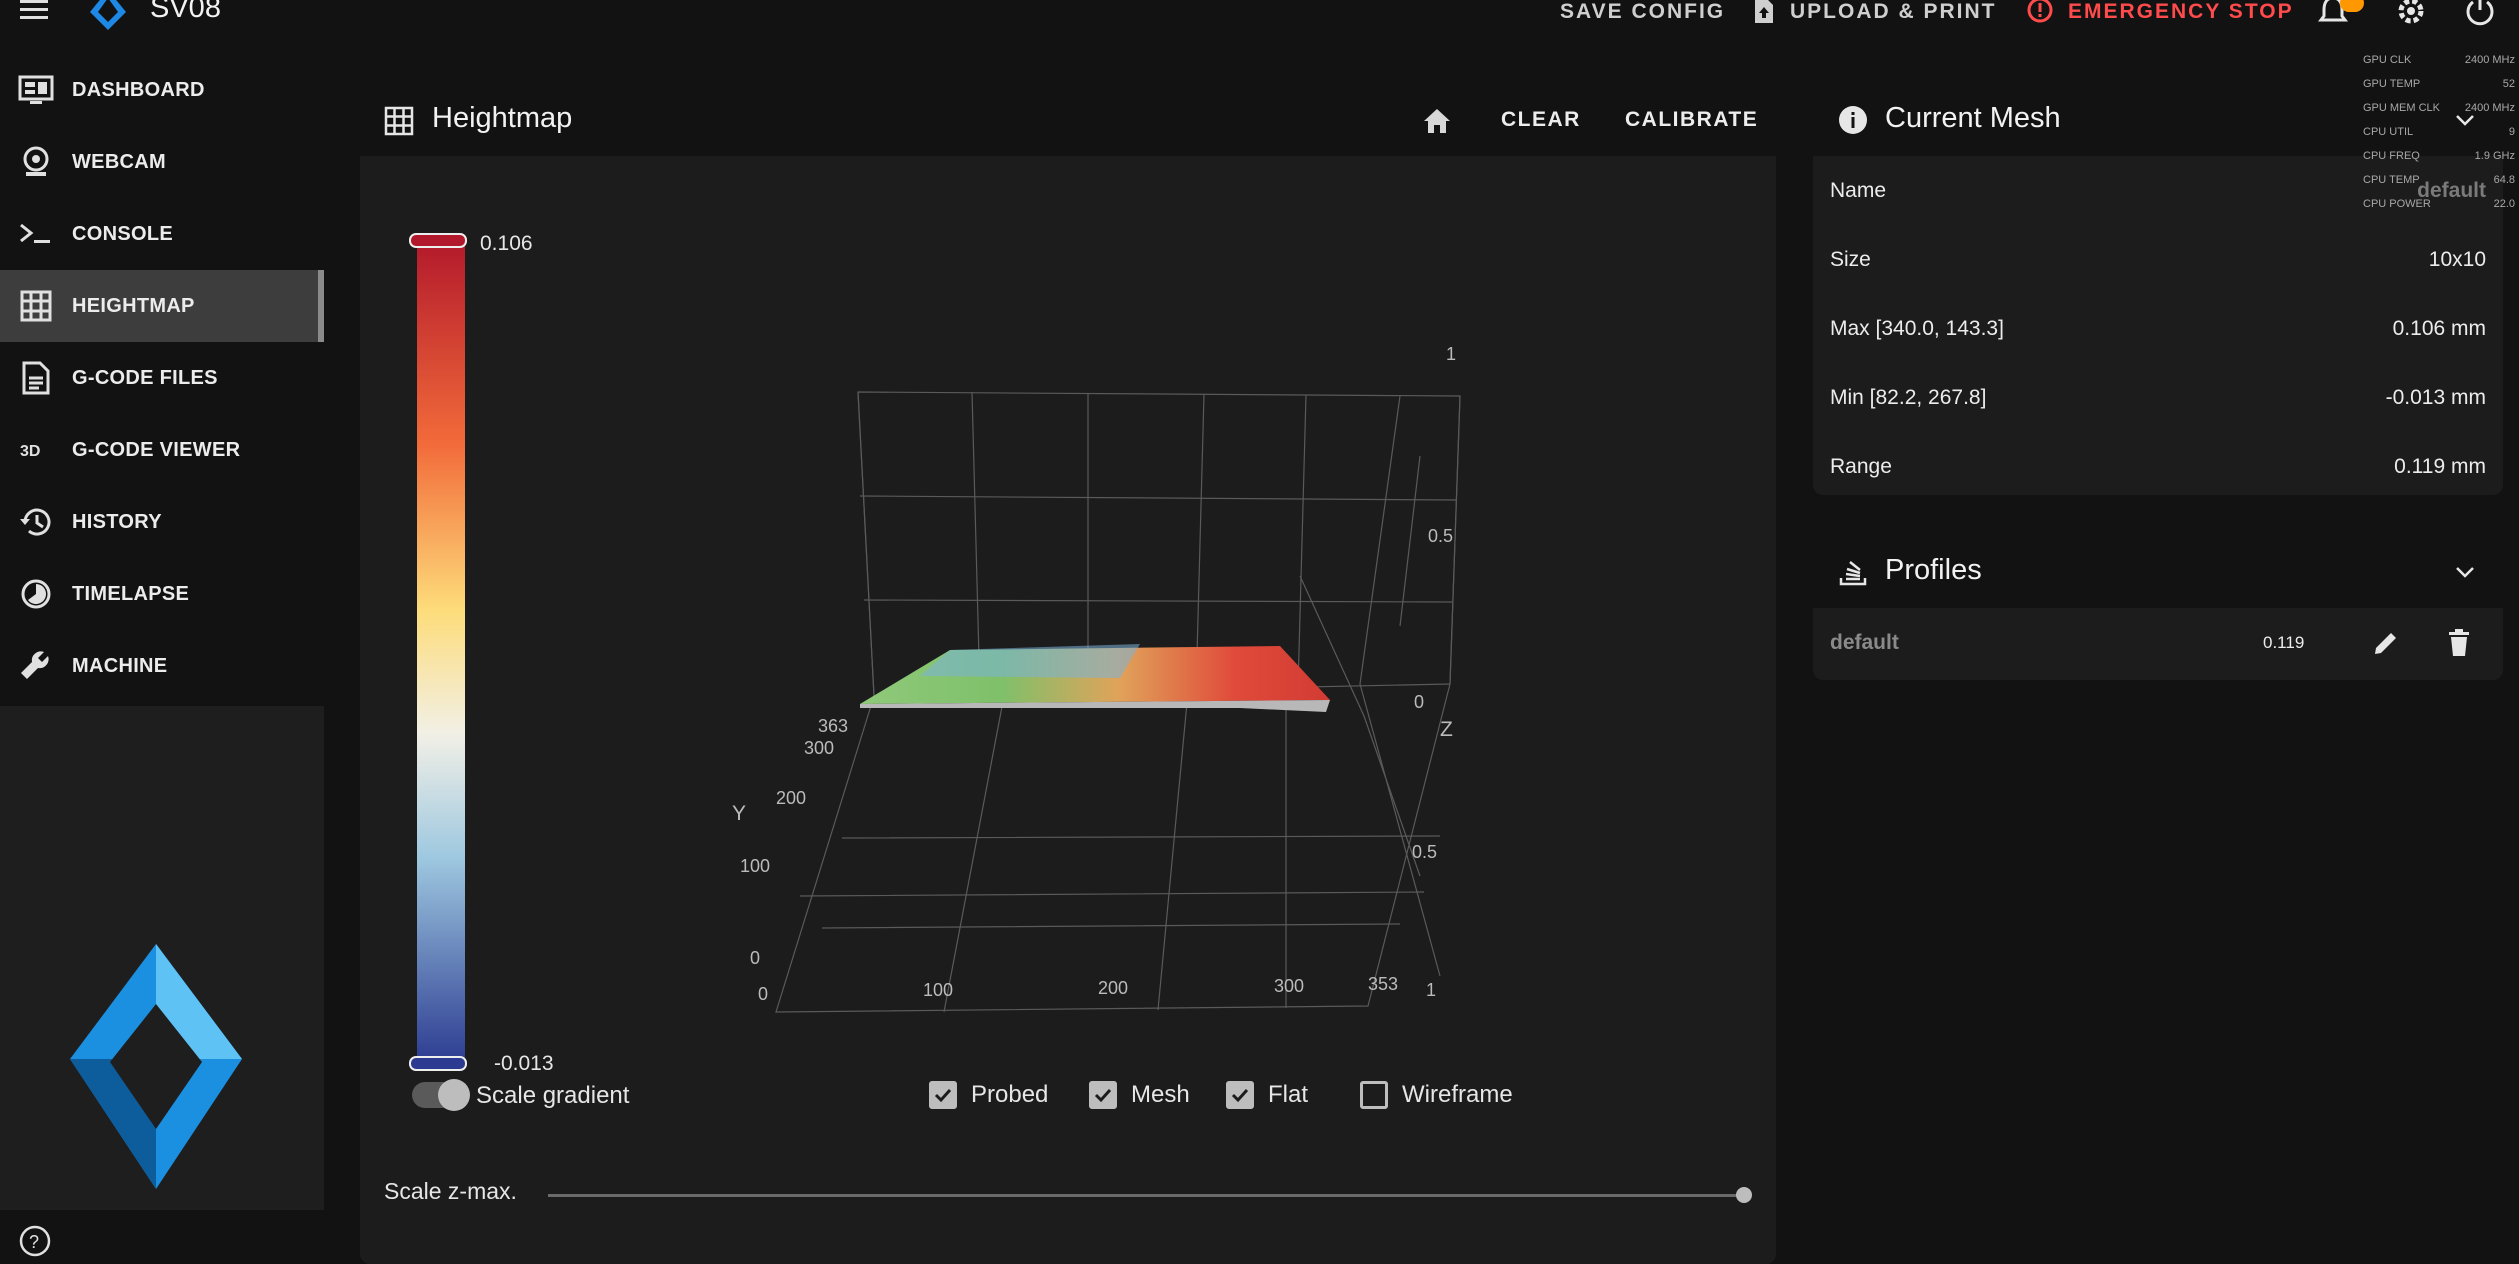 The height and width of the screenshot is (1264, 2519). What do you see at coordinates (2439, 60) in the screenshot?
I see `stat-row: GPU CLK 2400 MHz` at bounding box center [2439, 60].